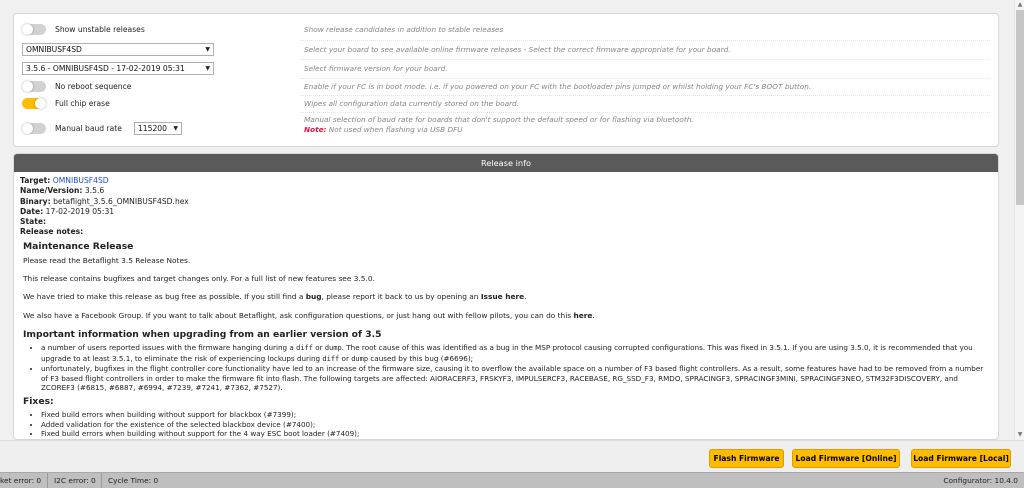  I want to click on text: caused by this bug (#6696);, so click(421, 358).